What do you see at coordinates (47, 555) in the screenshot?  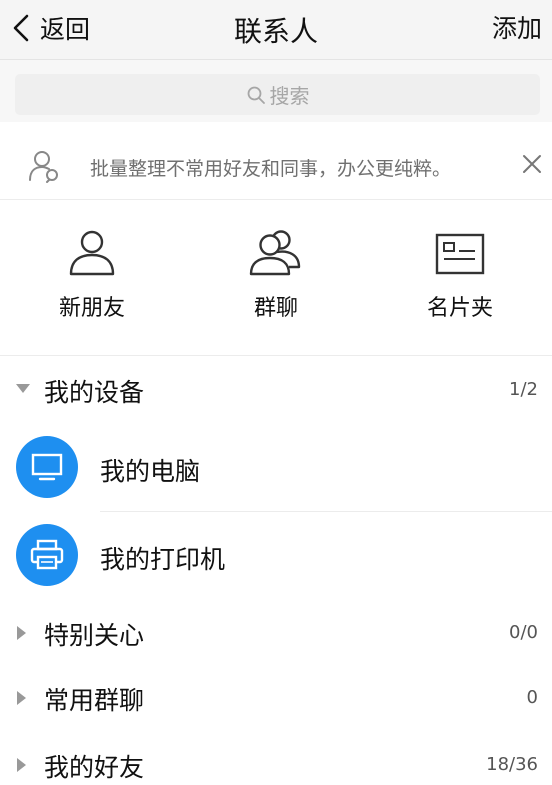 I see `printer-icon` at bounding box center [47, 555].